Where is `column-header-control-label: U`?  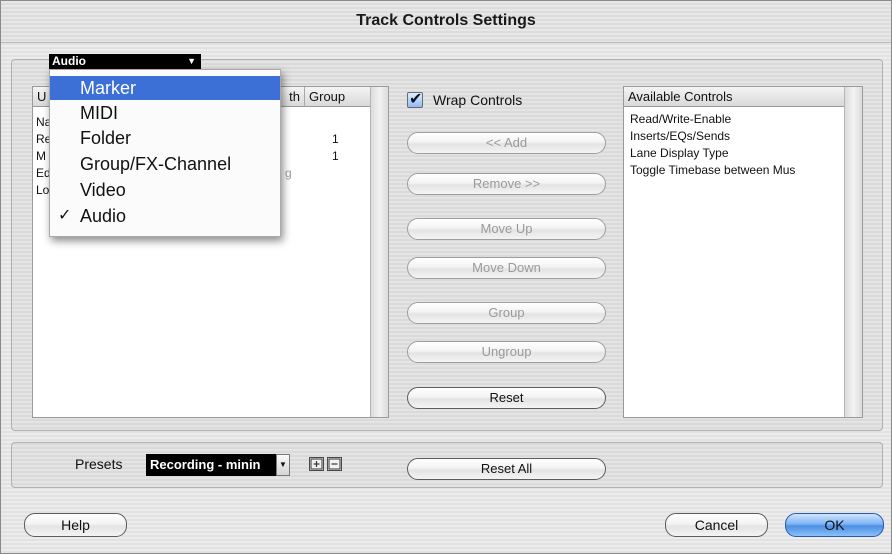 column-header-control-label: U is located at coordinates (42, 96).